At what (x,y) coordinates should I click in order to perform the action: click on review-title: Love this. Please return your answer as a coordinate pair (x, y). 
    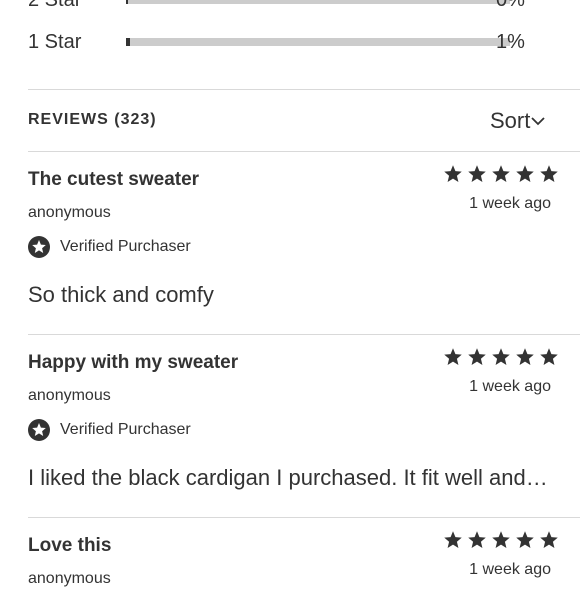
    Looking at the image, I should click on (69, 546).